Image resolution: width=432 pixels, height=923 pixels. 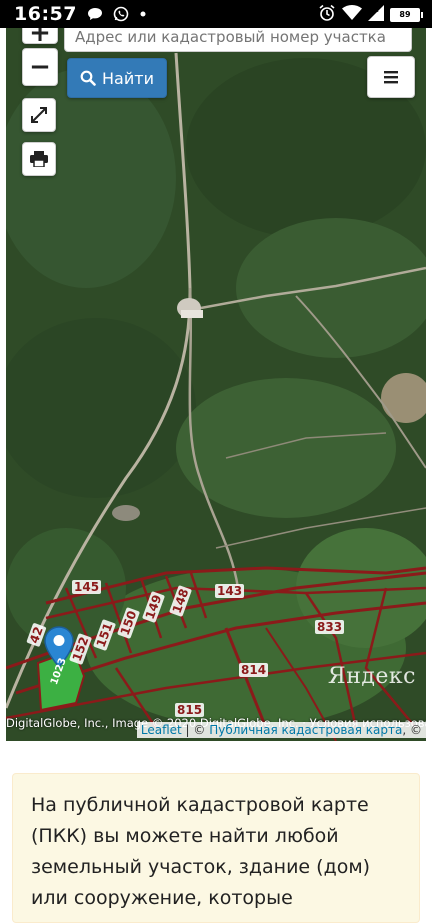 I want to click on find-button: Найти, so click(x=117, y=78).